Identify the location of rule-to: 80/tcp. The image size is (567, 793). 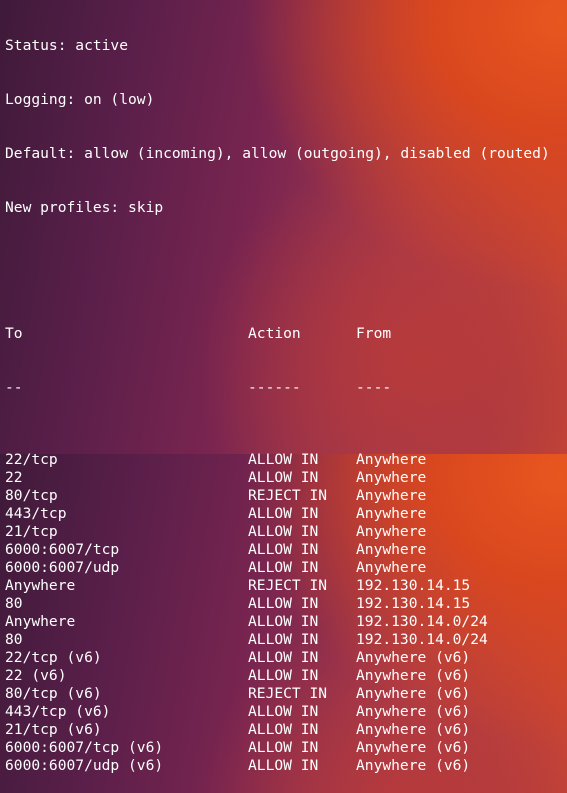
(31, 495).